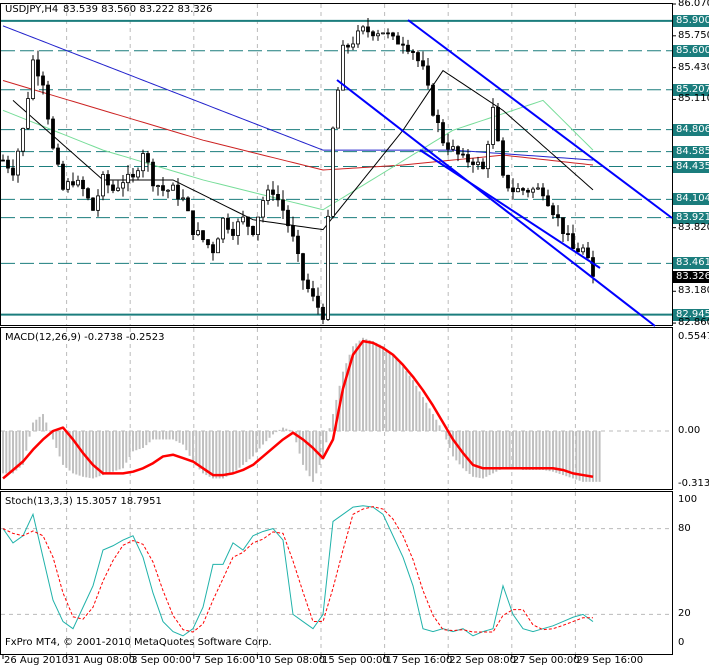 The height and width of the screenshot is (668, 709). I want to click on price-level-tag: 84.104, so click(691, 199).